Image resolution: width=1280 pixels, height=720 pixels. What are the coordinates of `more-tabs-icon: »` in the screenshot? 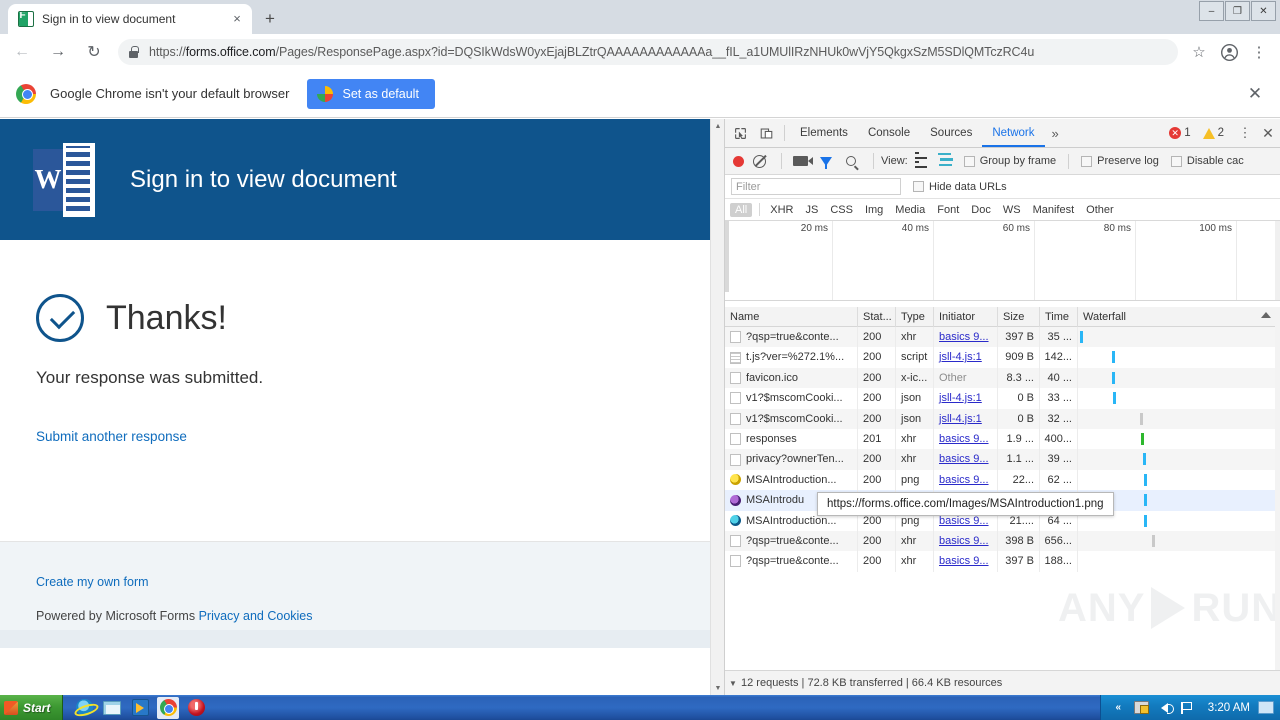 It's located at (1055, 133).